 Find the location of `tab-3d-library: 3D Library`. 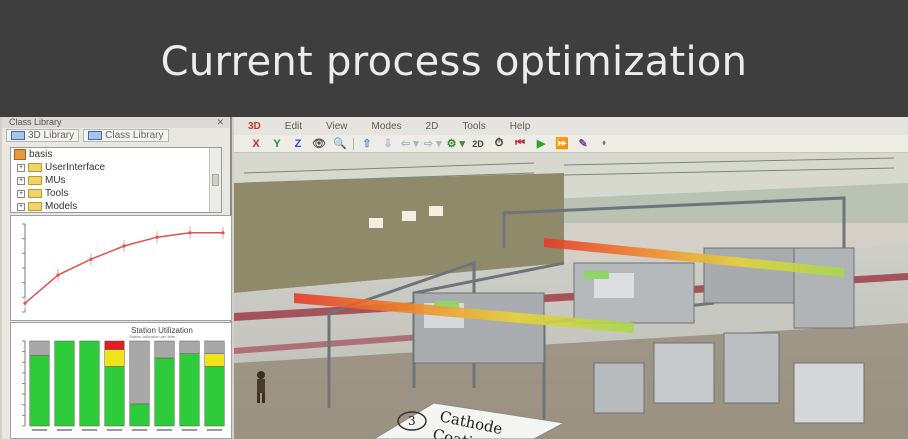

tab-3d-library: 3D Library is located at coordinates (43, 135).